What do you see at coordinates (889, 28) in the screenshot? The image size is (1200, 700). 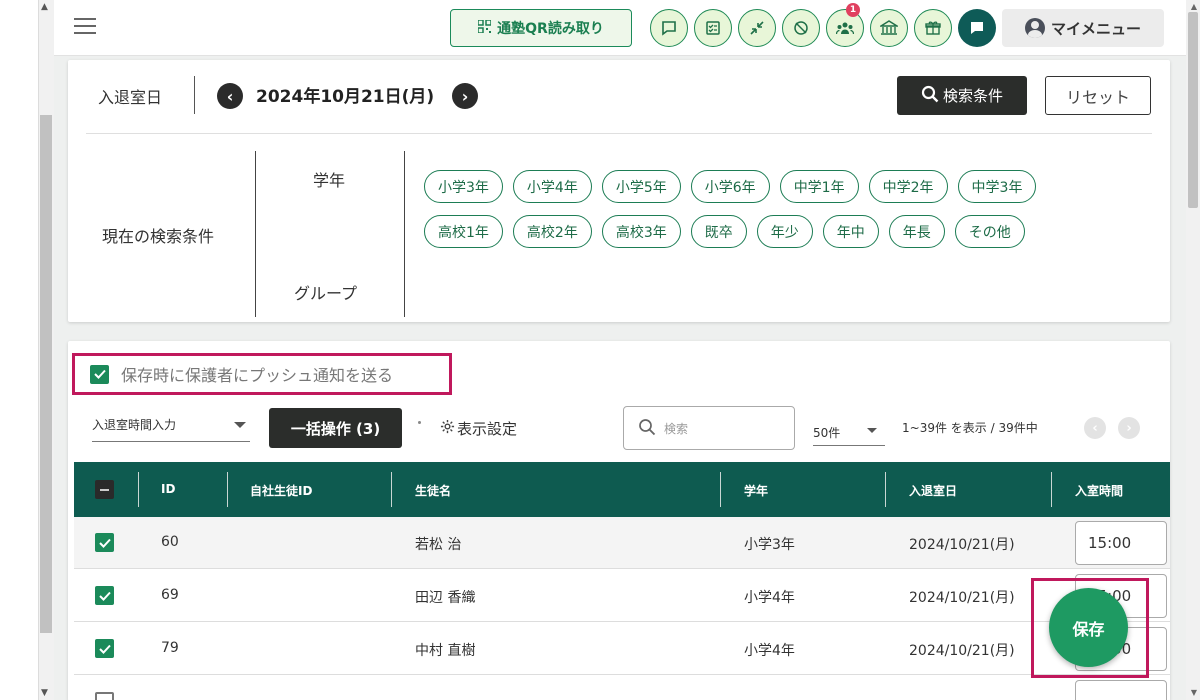 I see `school-building-icon` at bounding box center [889, 28].